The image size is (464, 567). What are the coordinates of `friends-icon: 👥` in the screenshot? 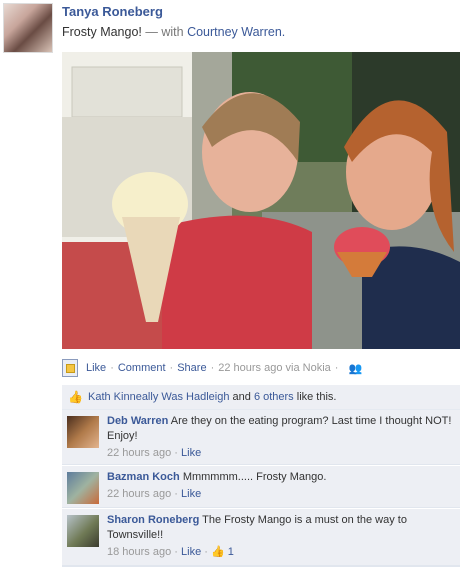 It's located at (355, 368).